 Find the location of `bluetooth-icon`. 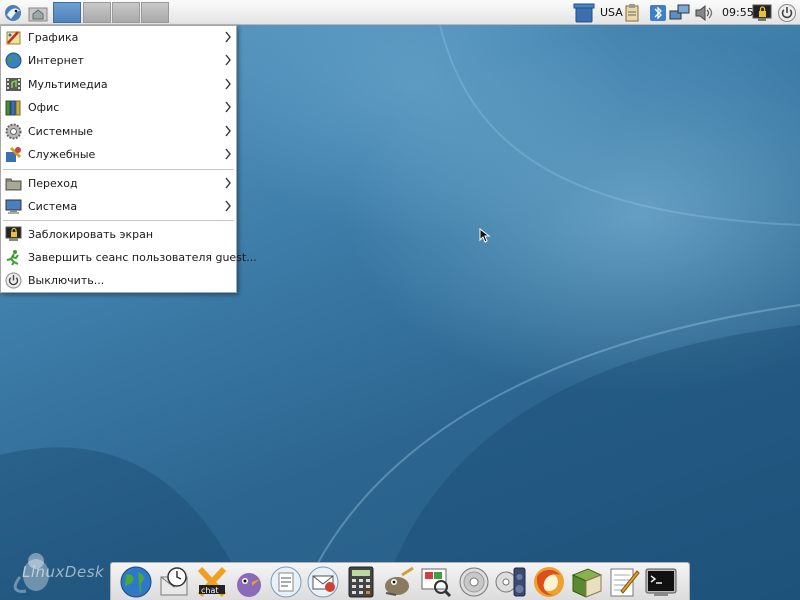

bluetooth-icon is located at coordinates (658, 12).